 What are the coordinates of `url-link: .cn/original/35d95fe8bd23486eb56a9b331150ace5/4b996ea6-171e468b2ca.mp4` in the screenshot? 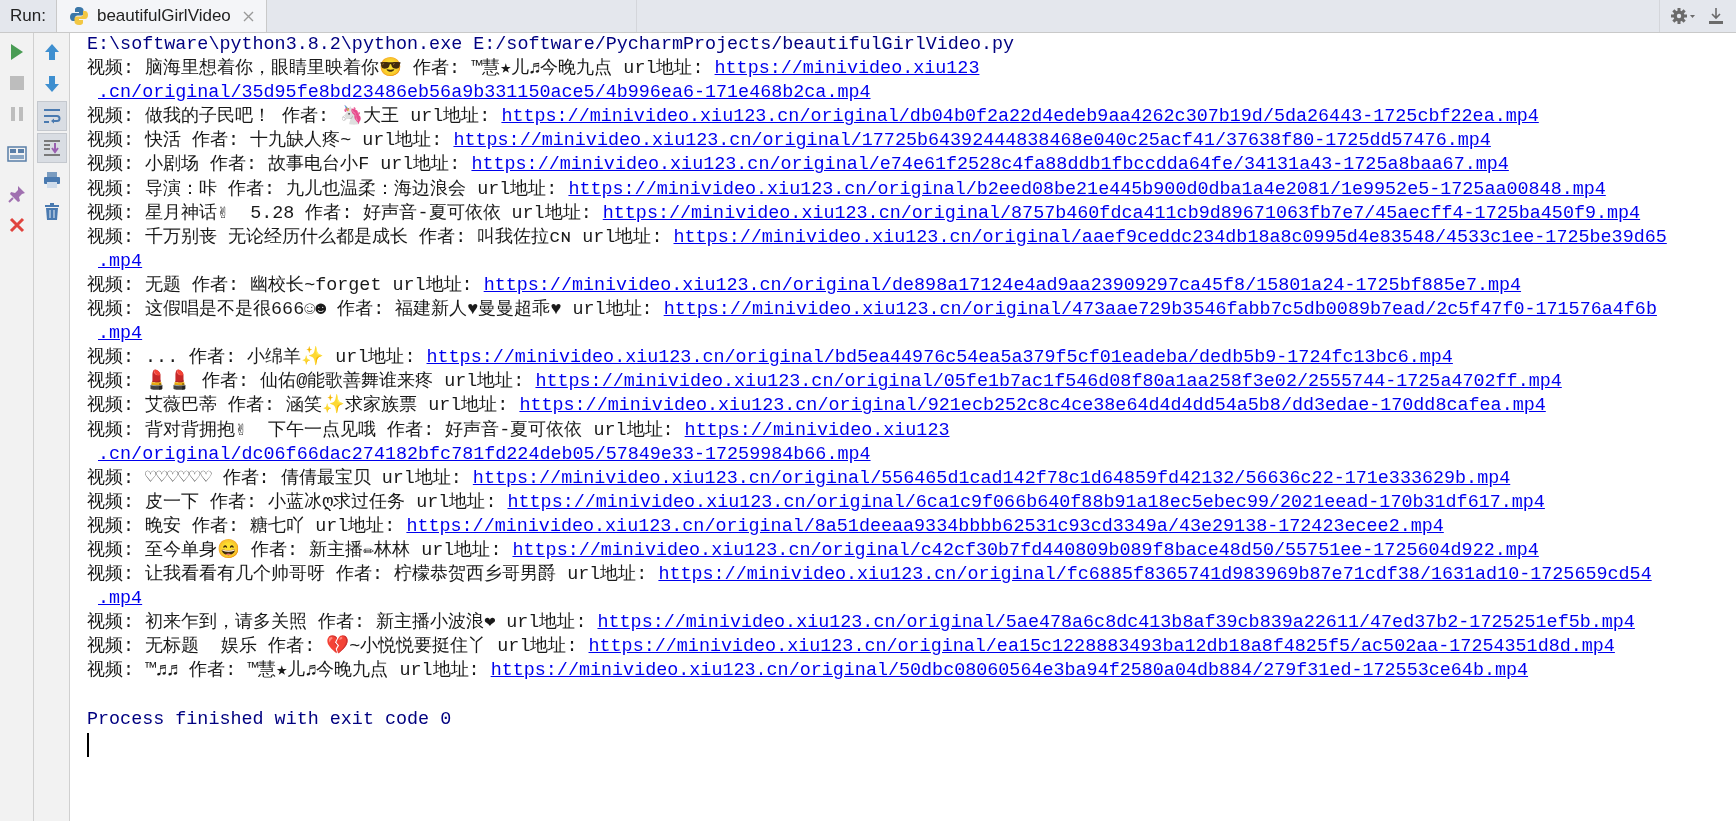 It's located at (484, 93).